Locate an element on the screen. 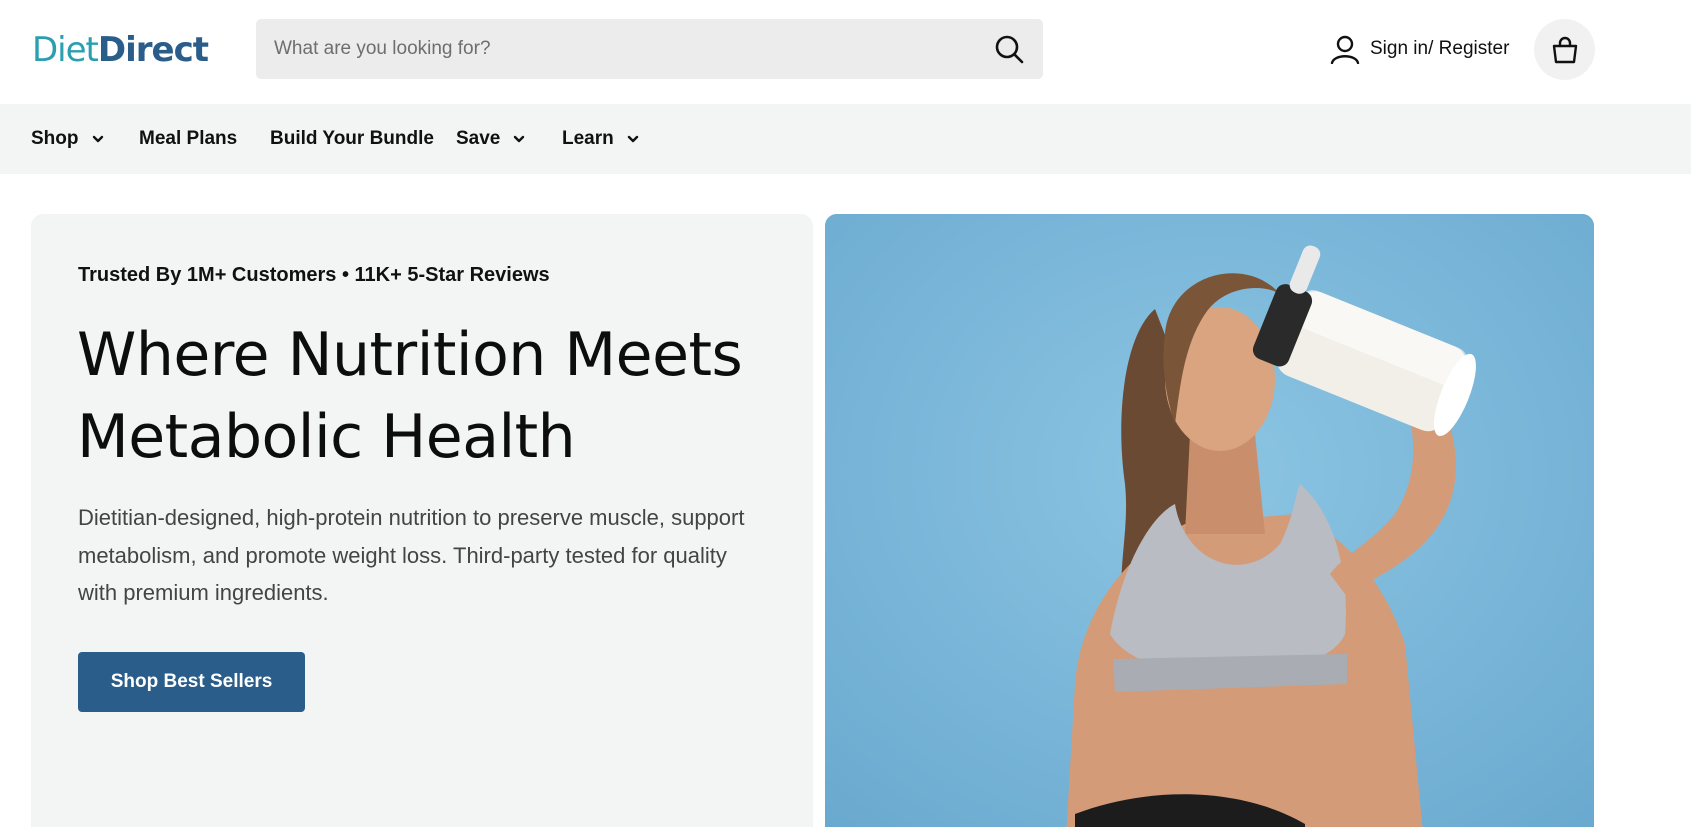  site-header: DietDirect Sign in/ Register is located at coordinates (845, 52).